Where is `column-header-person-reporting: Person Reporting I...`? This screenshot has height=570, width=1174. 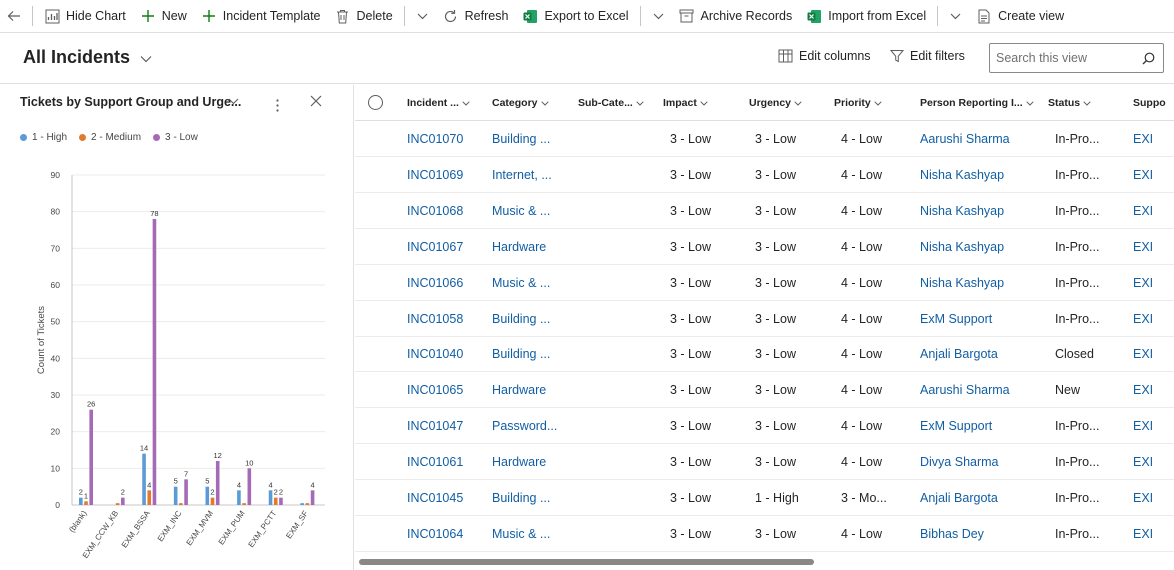
column-header-person-reporting: Person Reporting I... is located at coordinates (977, 103).